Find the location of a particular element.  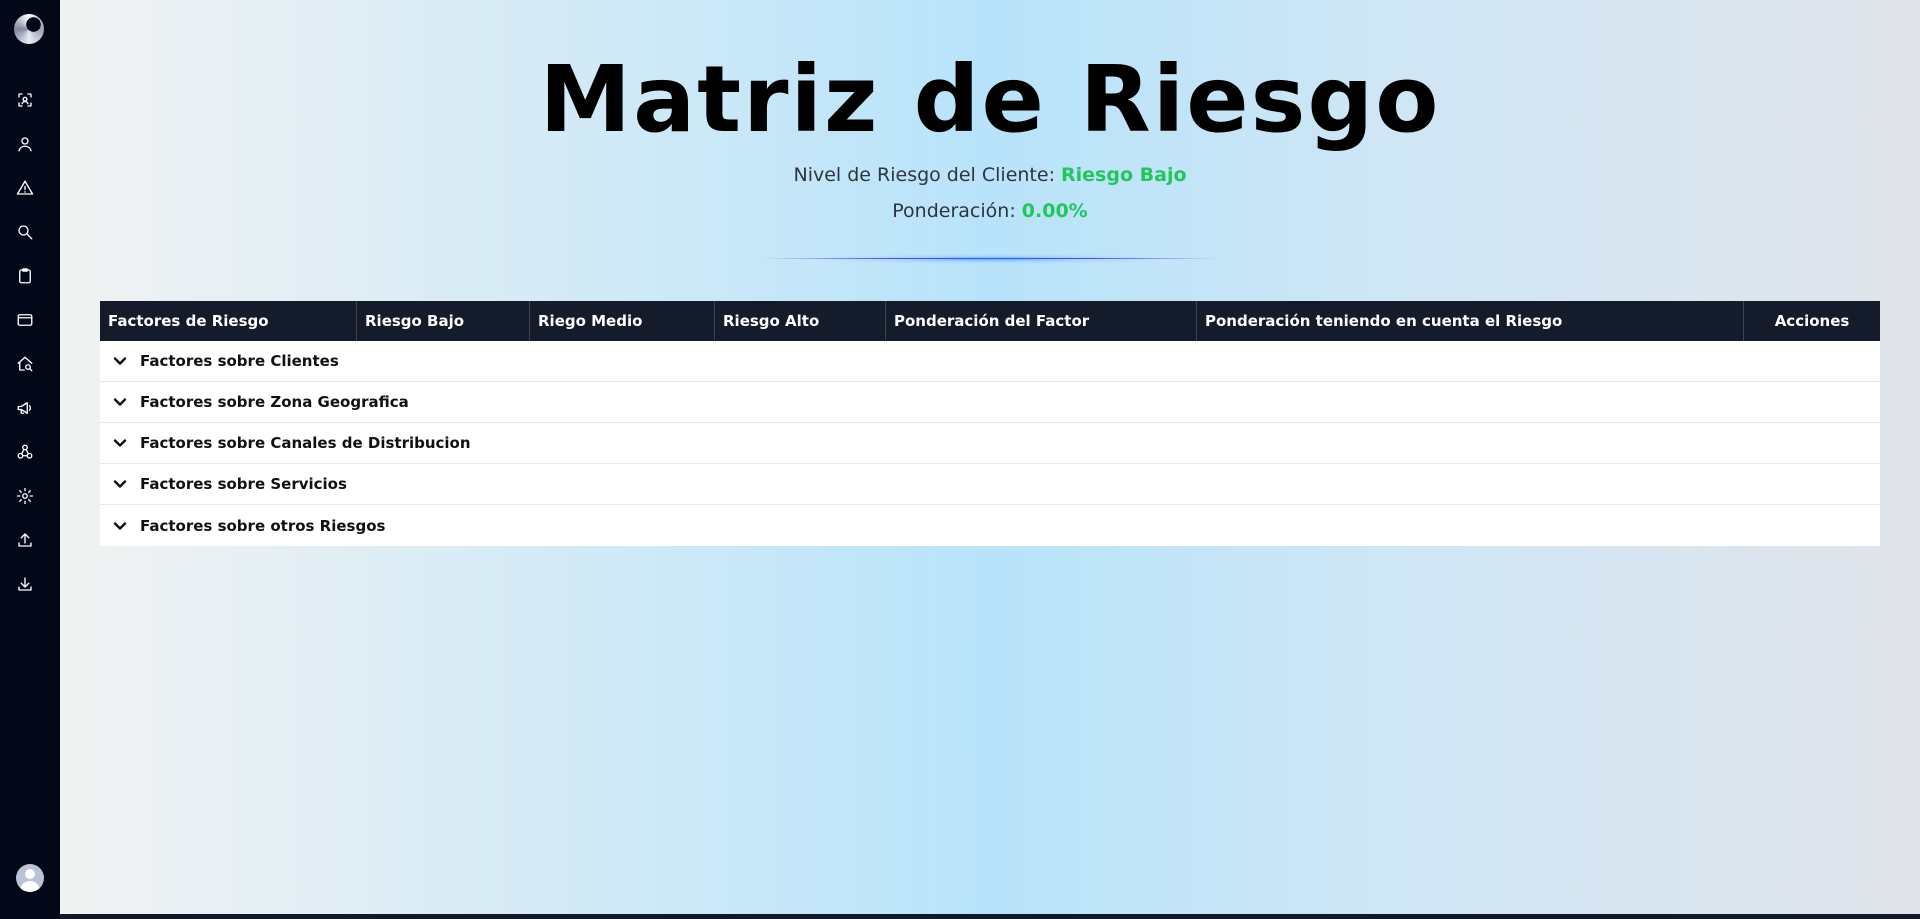

card-icon is located at coordinates (25, 320).